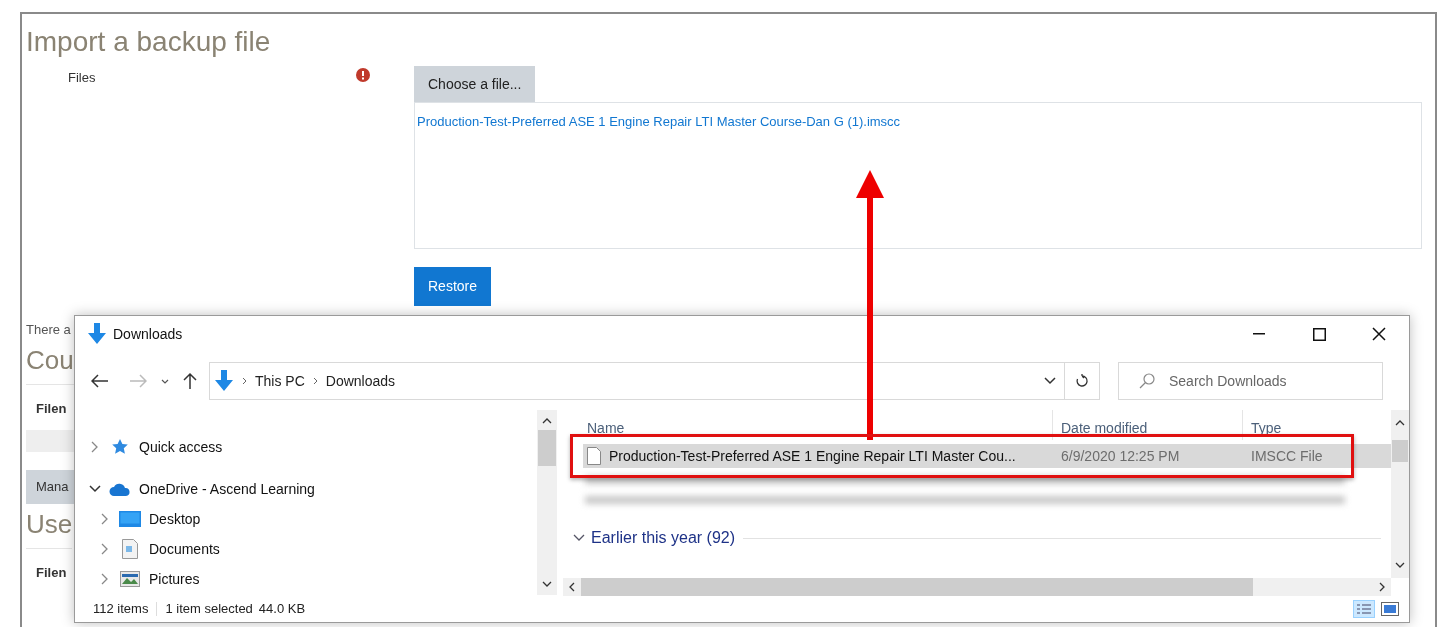  I want to click on address-bar: This PC Downloads, so click(637, 381).